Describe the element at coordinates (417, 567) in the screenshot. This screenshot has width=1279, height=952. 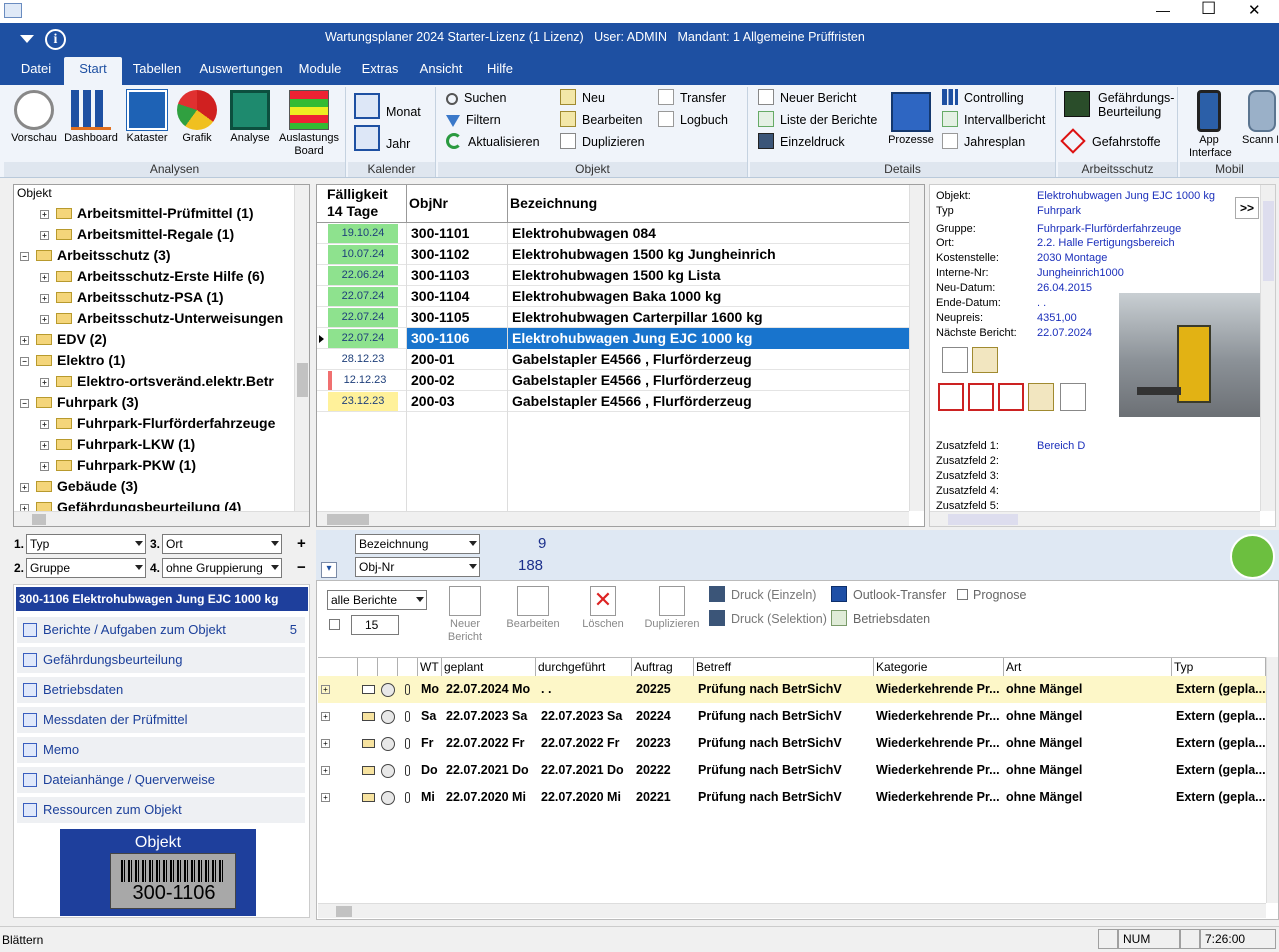
I see `sort2-select: Obj-Nr` at that location.